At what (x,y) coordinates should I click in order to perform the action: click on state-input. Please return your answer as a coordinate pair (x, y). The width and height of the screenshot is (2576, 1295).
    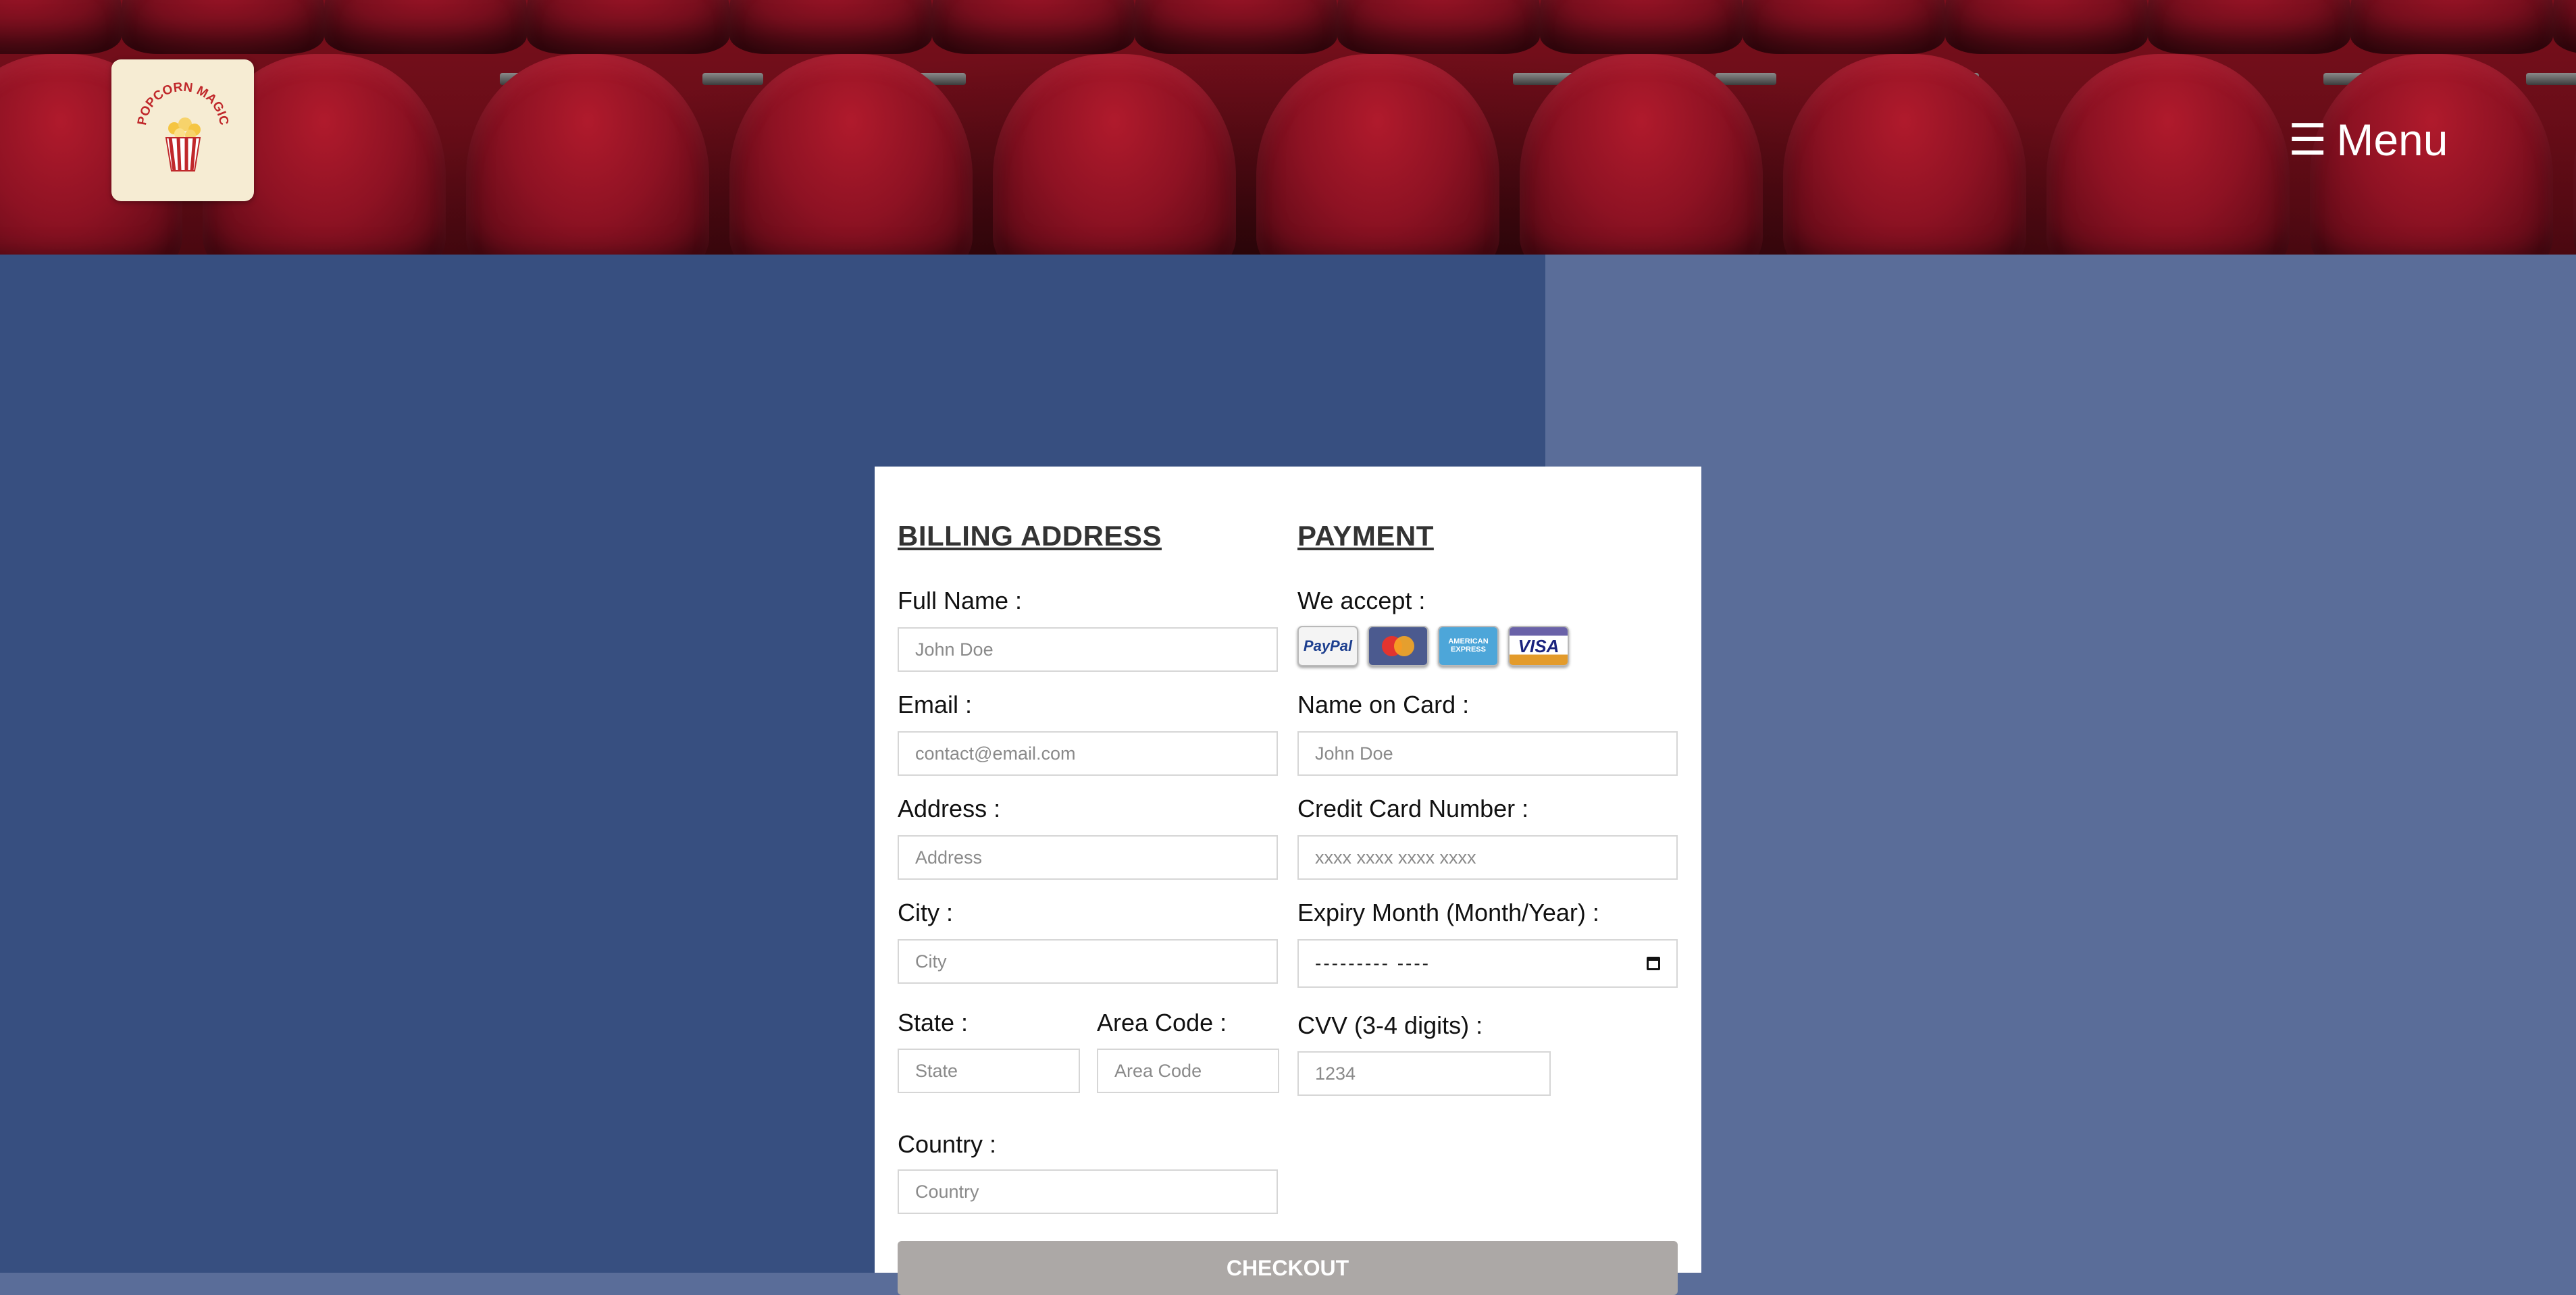
    Looking at the image, I should click on (989, 1071).